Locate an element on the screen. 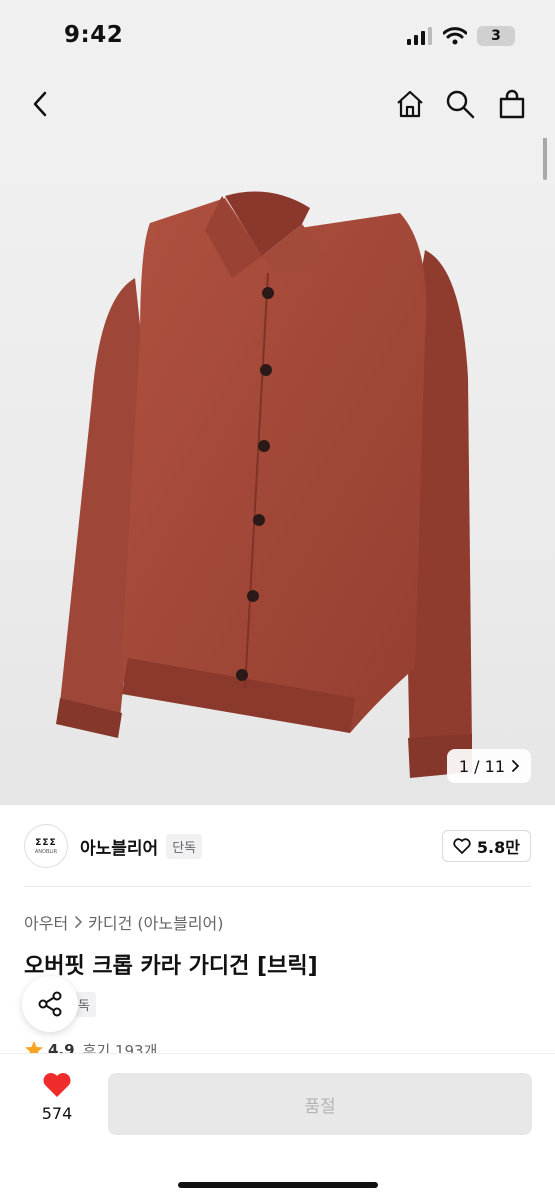 The height and width of the screenshot is (1200, 555). cart-button is located at coordinates (512, 104).